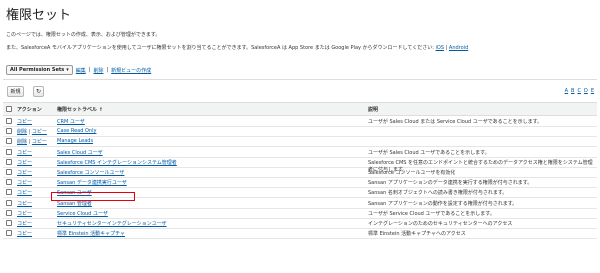  I want to click on chevron-down-icon: ▾, so click(67, 70).